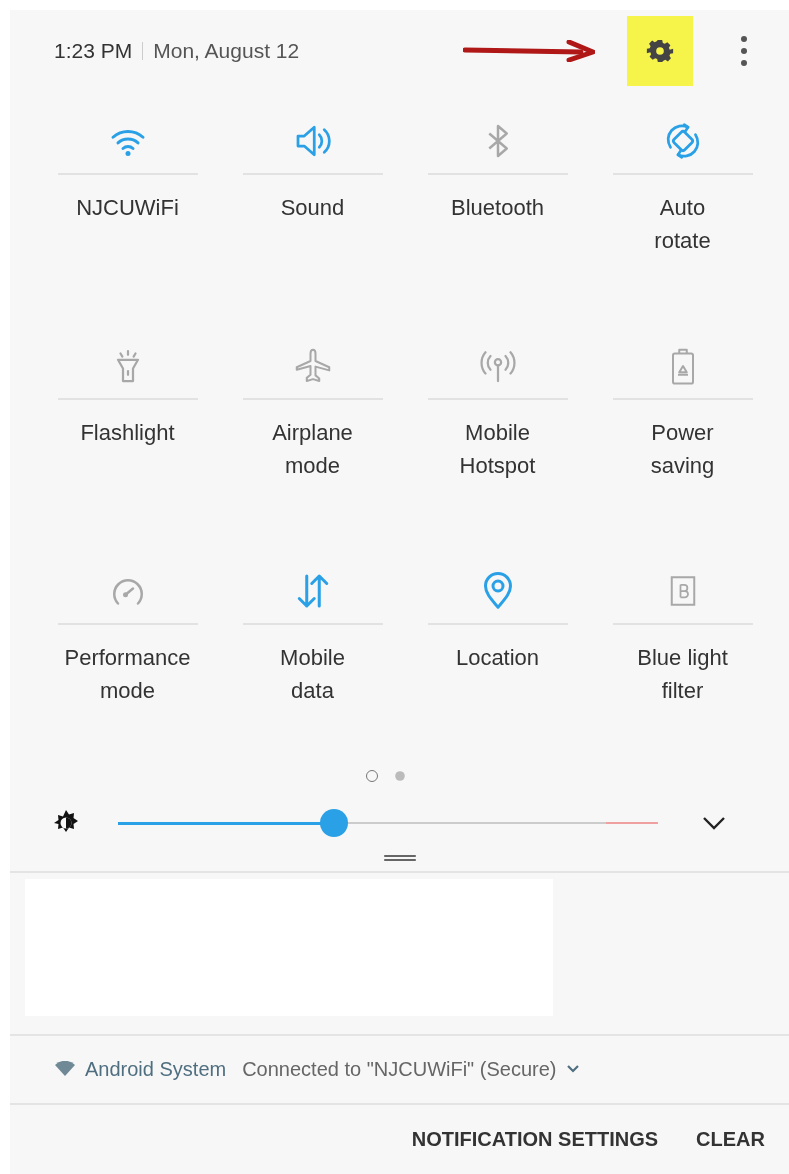  Describe the element at coordinates (399, 857) in the screenshot. I see `drag-handle` at that location.